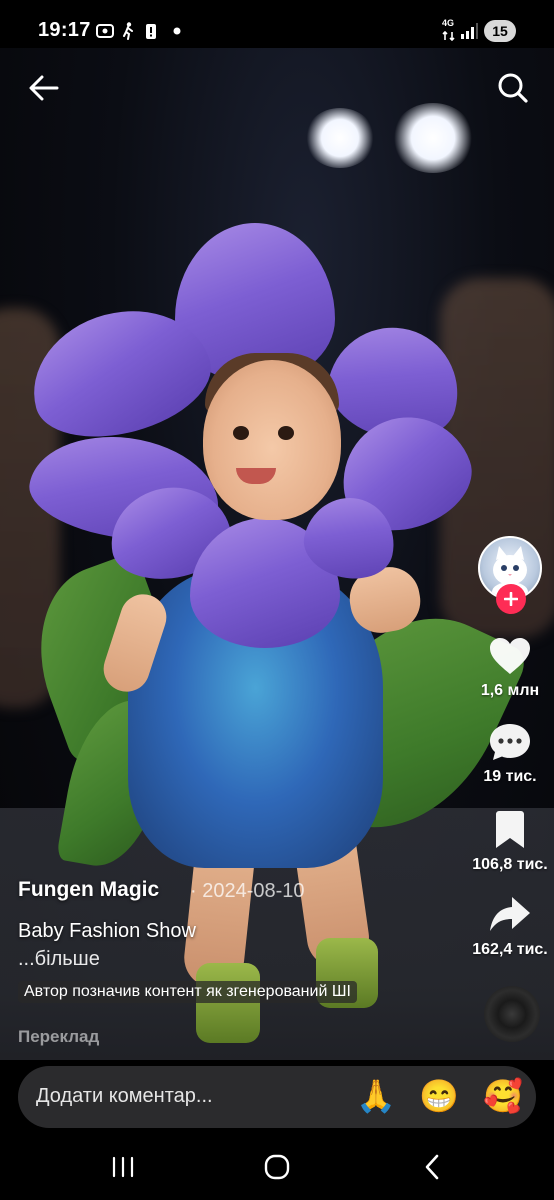 The height and width of the screenshot is (1200, 554). What do you see at coordinates (44, 88) in the screenshot?
I see `arrow-left-icon` at bounding box center [44, 88].